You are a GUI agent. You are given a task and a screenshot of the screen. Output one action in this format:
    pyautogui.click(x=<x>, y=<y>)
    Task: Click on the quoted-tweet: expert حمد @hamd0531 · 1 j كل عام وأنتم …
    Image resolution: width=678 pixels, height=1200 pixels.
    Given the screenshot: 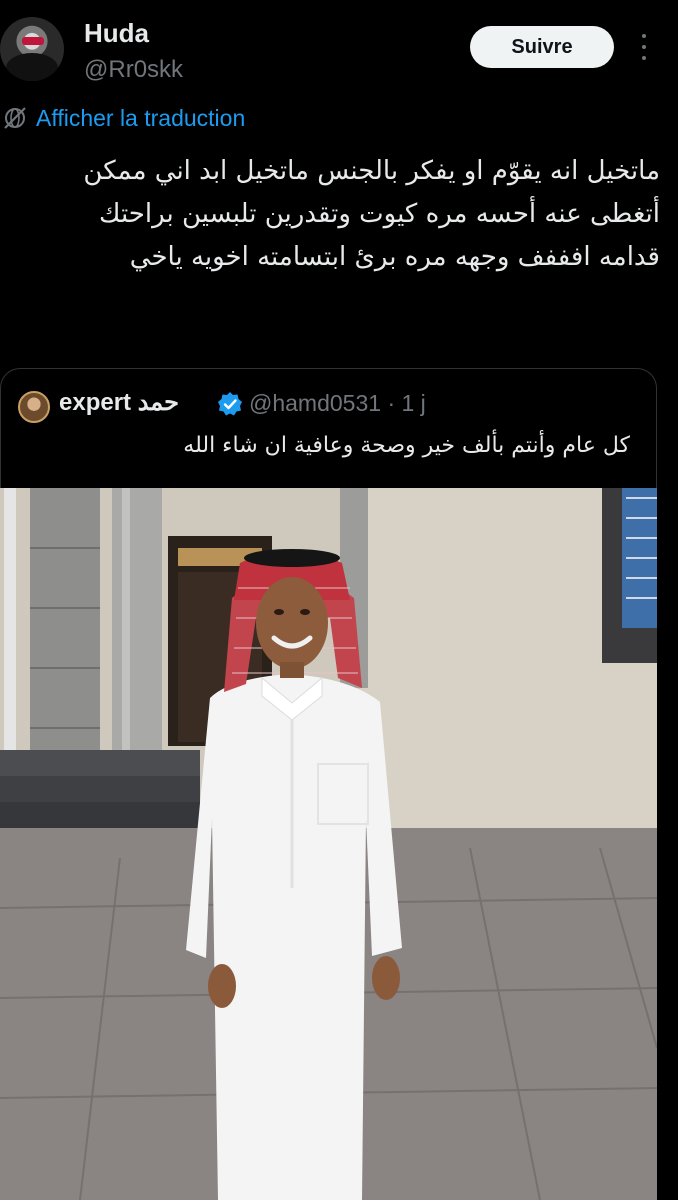 What is the action you would take?
    pyautogui.click(x=328, y=428)
    